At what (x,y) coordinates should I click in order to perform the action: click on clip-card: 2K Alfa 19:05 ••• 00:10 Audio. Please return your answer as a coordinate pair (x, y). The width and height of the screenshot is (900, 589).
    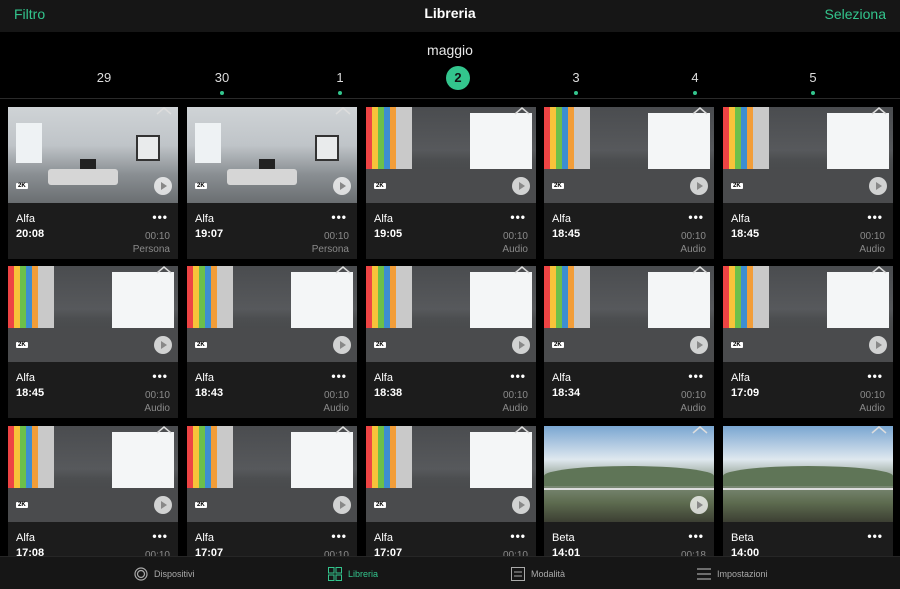
    Looking at the image, I should click on (451, 183).